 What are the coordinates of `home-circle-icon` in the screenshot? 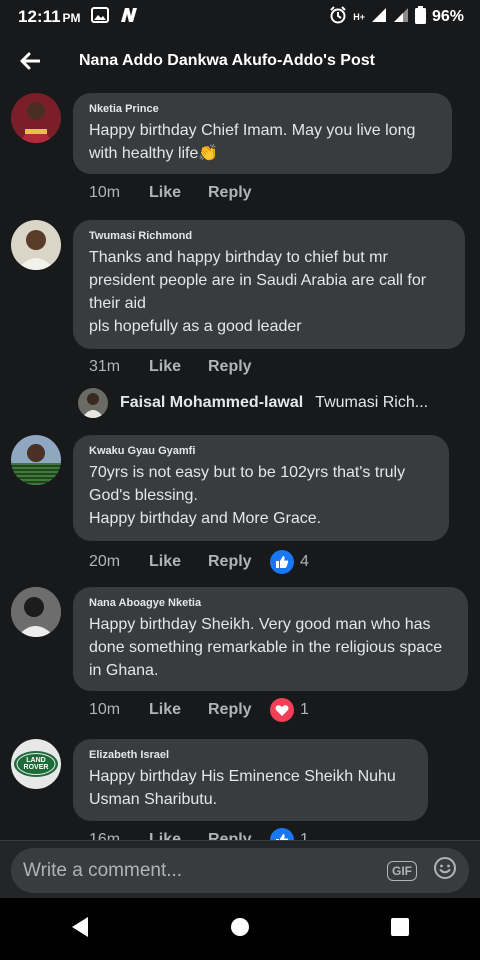 It's located at (240, 926).